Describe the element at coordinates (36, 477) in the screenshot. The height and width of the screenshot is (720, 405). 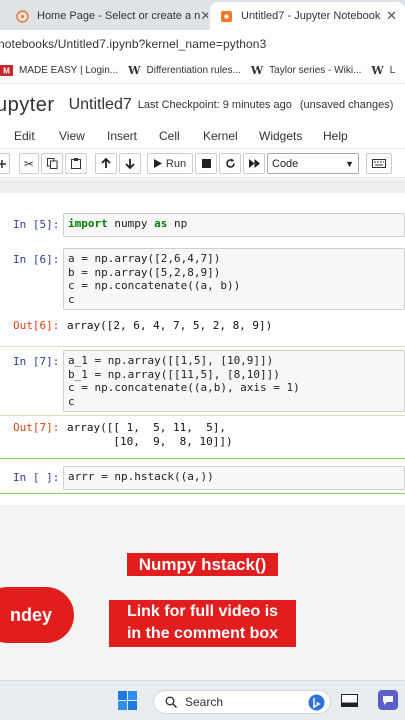
I see `input-prompt: In [ ]:` at that location.